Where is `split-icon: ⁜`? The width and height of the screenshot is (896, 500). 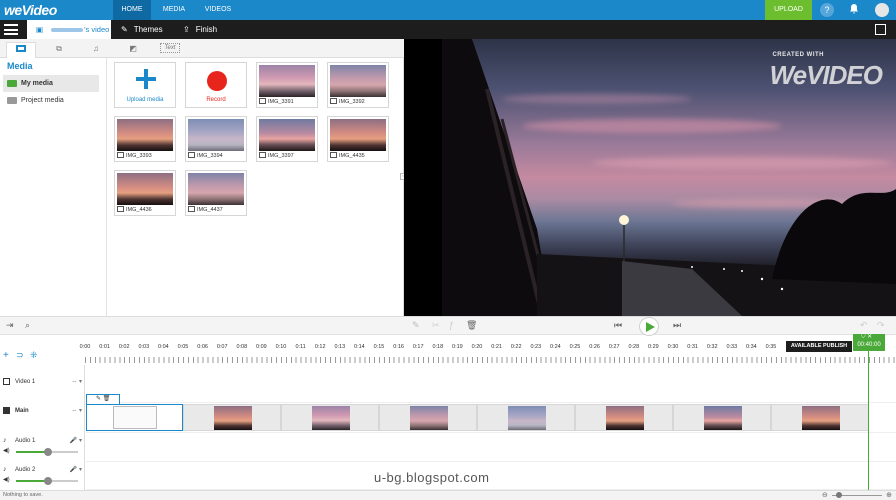 split-icon: ⁜ is located at coordinates (34, 355).